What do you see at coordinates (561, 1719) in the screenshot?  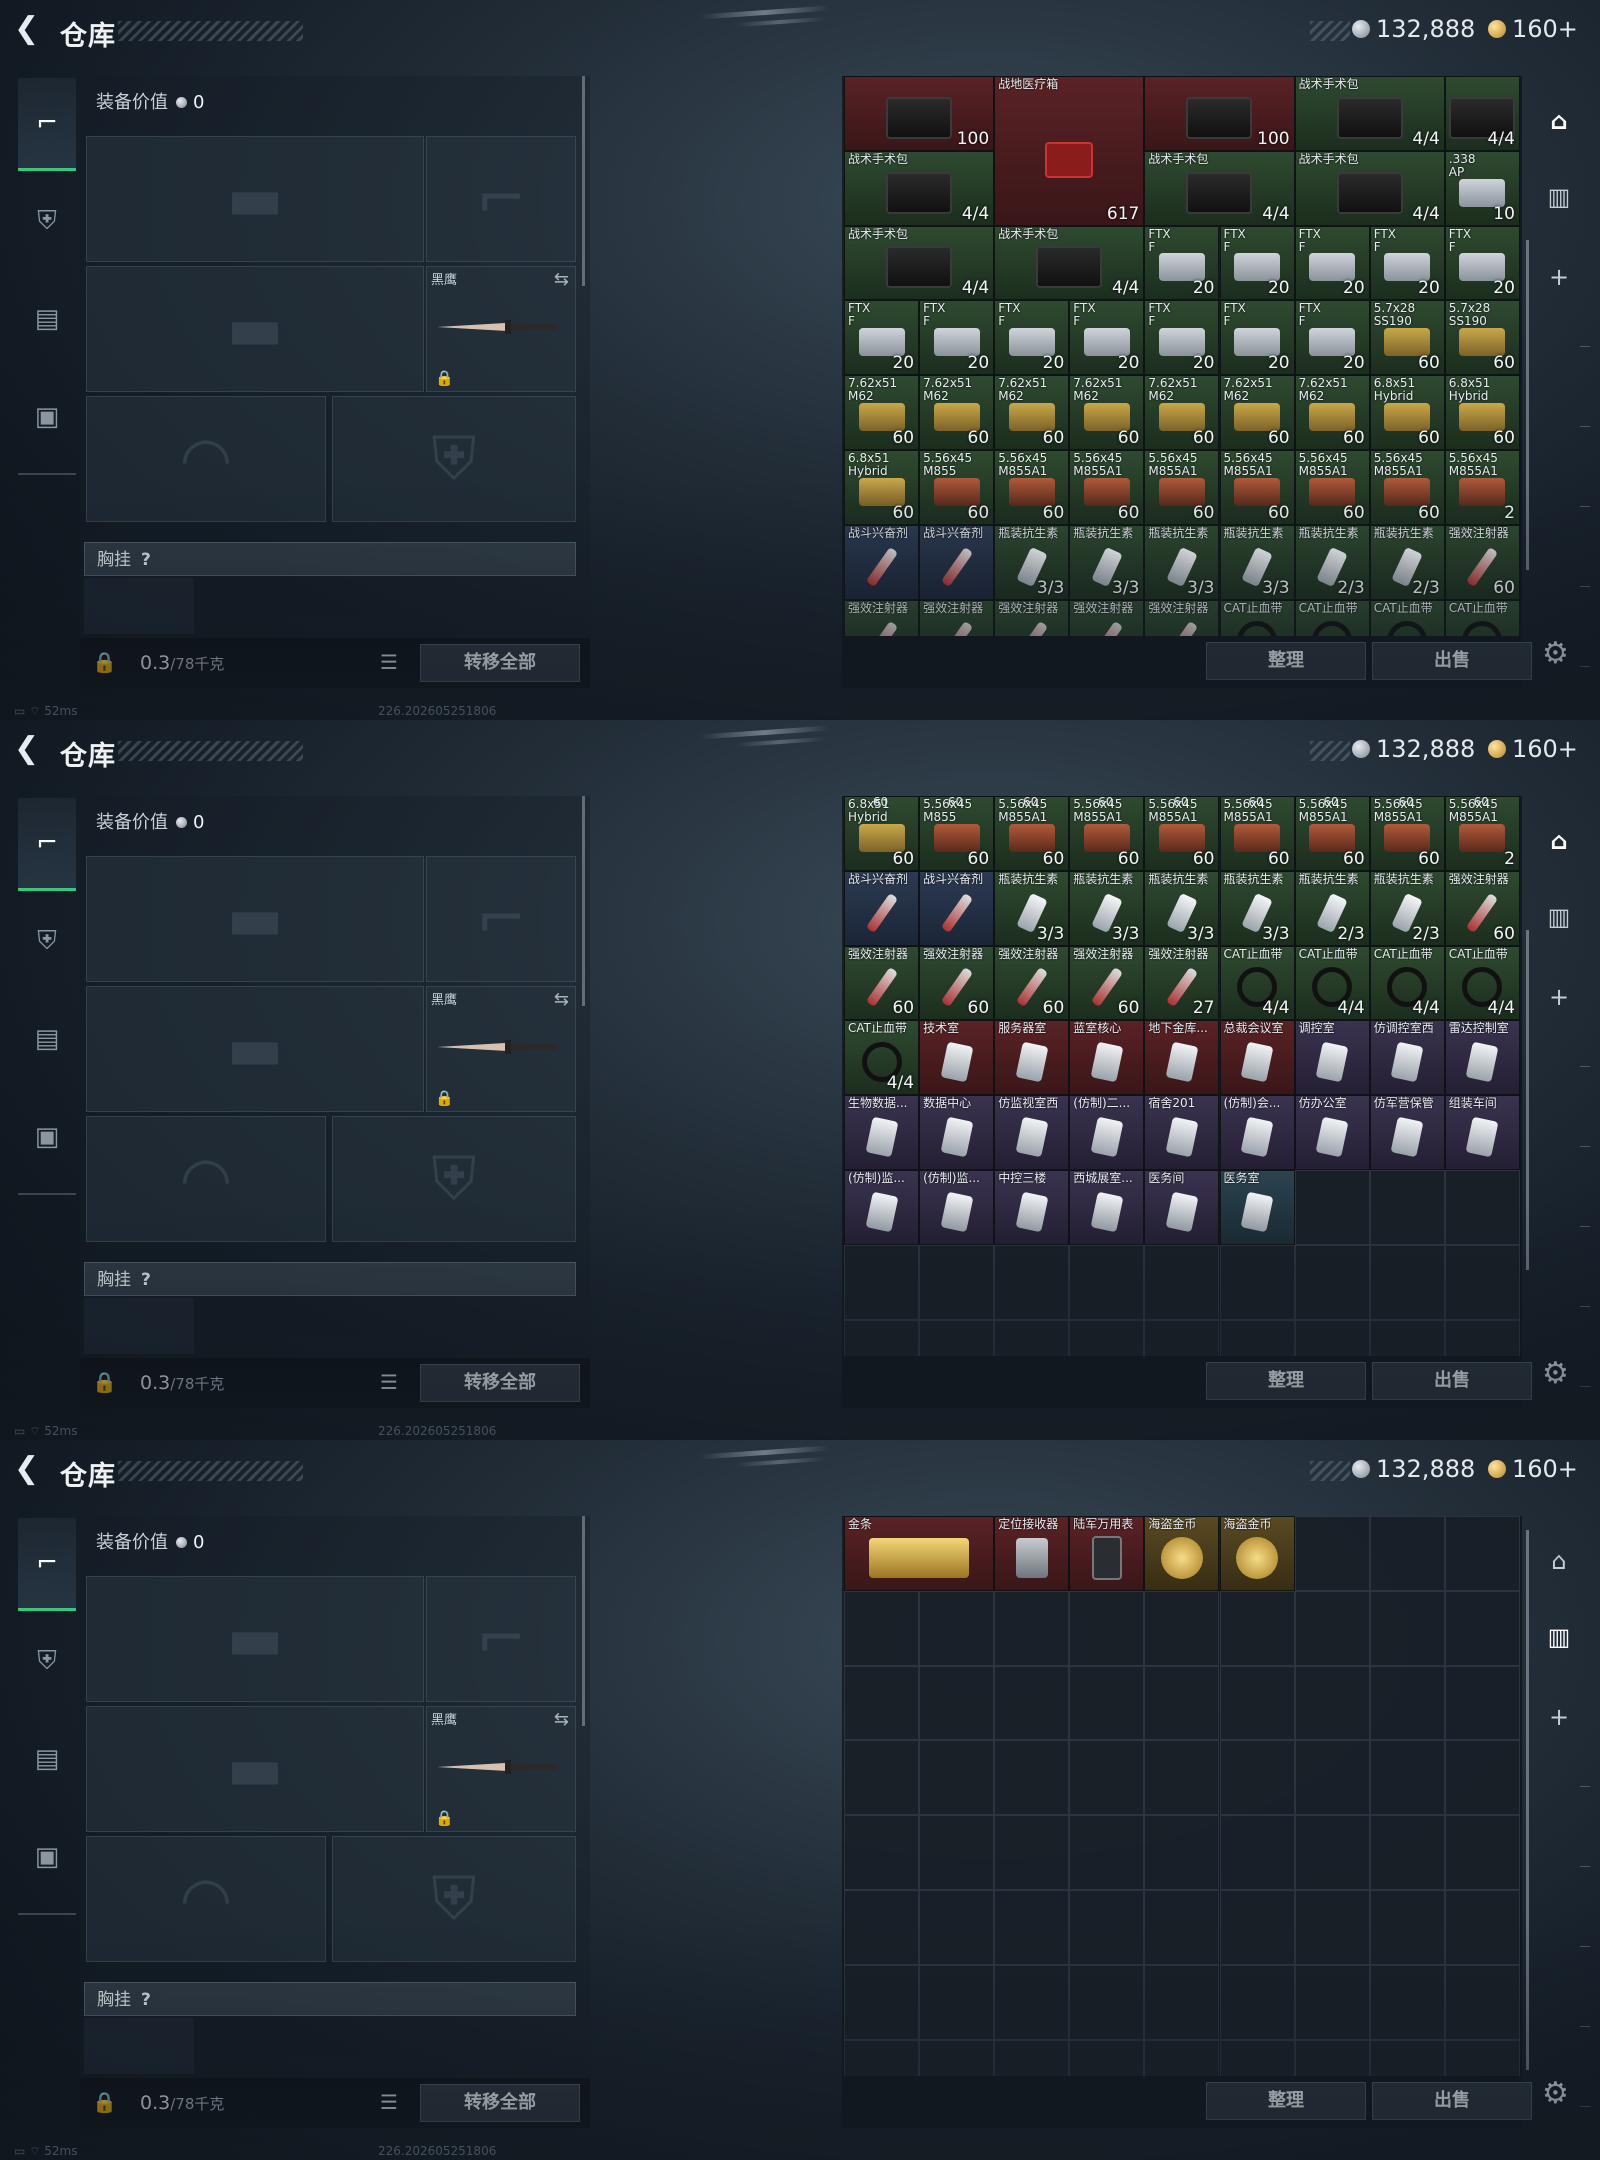 I see `swap-icon: ⇆` at bounding box center [561, 1719].